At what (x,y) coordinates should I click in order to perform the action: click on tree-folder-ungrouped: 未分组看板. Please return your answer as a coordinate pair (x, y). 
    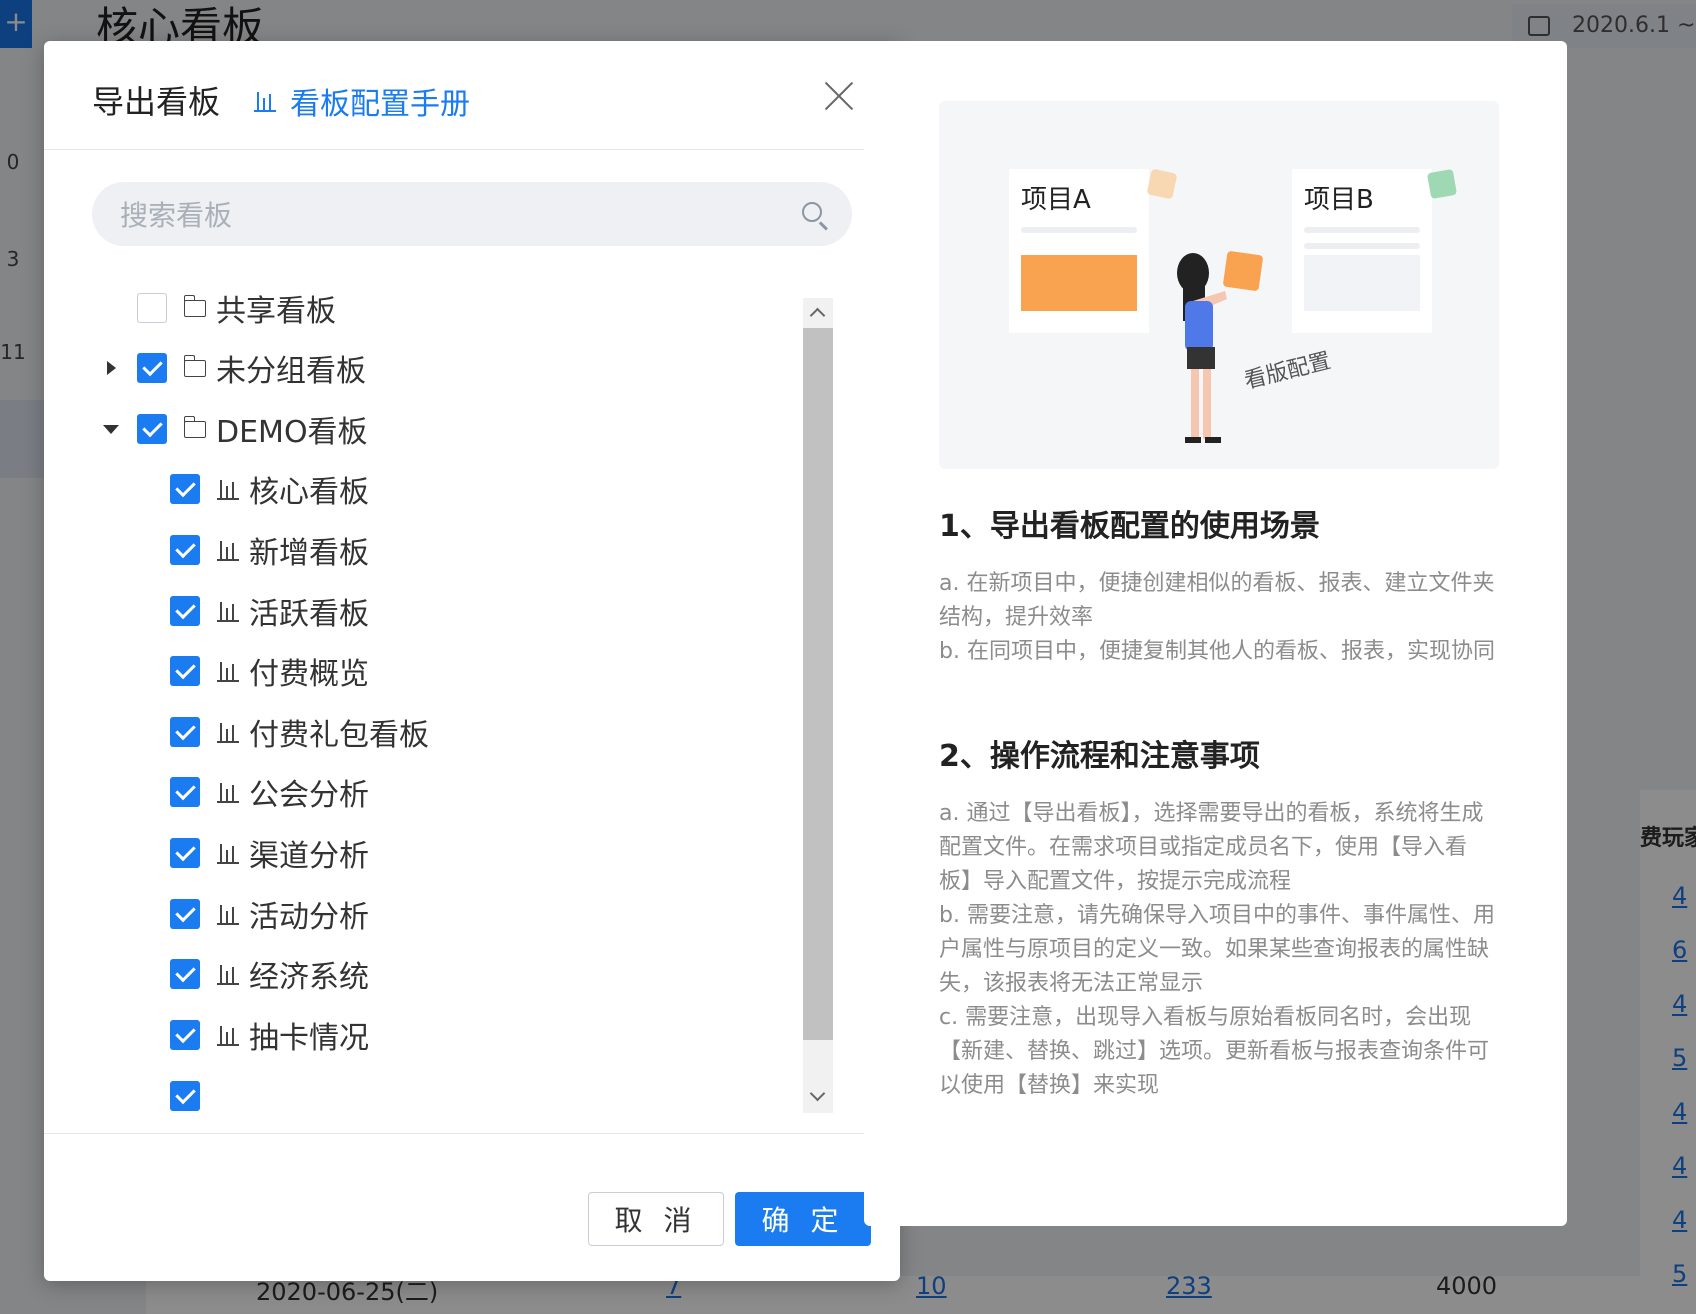
    Looking at the image, I should click on (442, 368).